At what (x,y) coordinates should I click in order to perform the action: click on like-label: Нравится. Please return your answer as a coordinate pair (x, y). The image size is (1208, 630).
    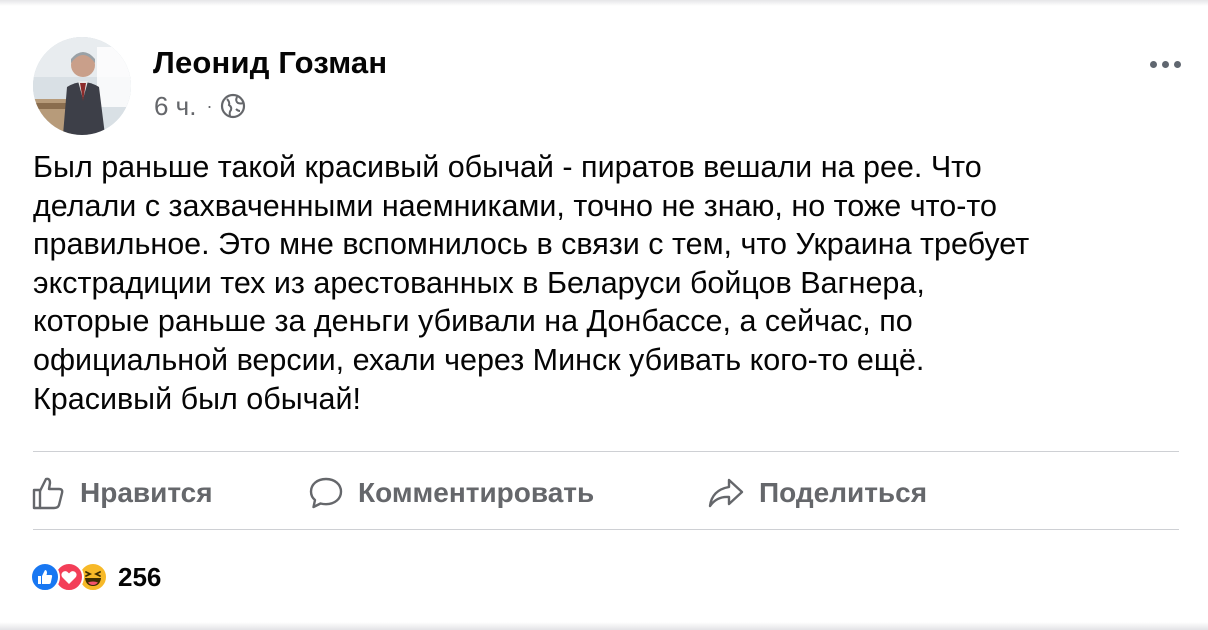
    Looking at the image, I should click on (146, 492).